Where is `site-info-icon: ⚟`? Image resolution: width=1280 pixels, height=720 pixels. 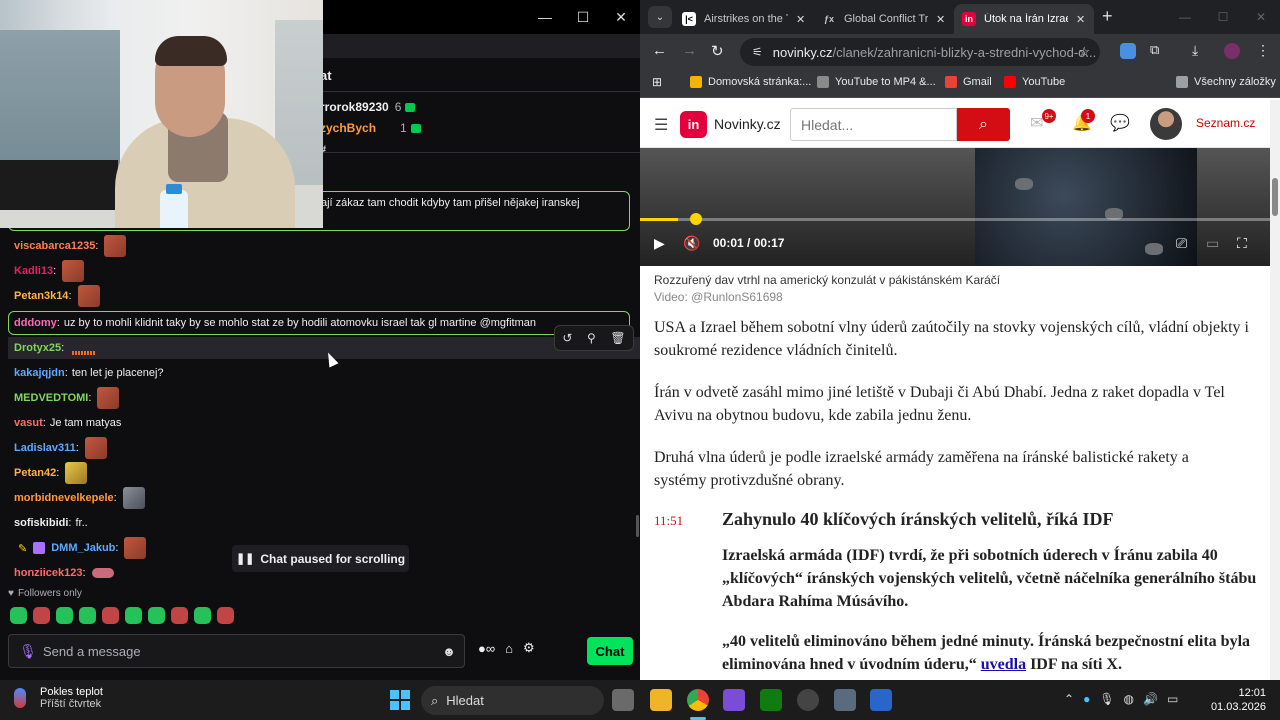 site-info-icon: ⚟ is located at coordinates (757, 52).